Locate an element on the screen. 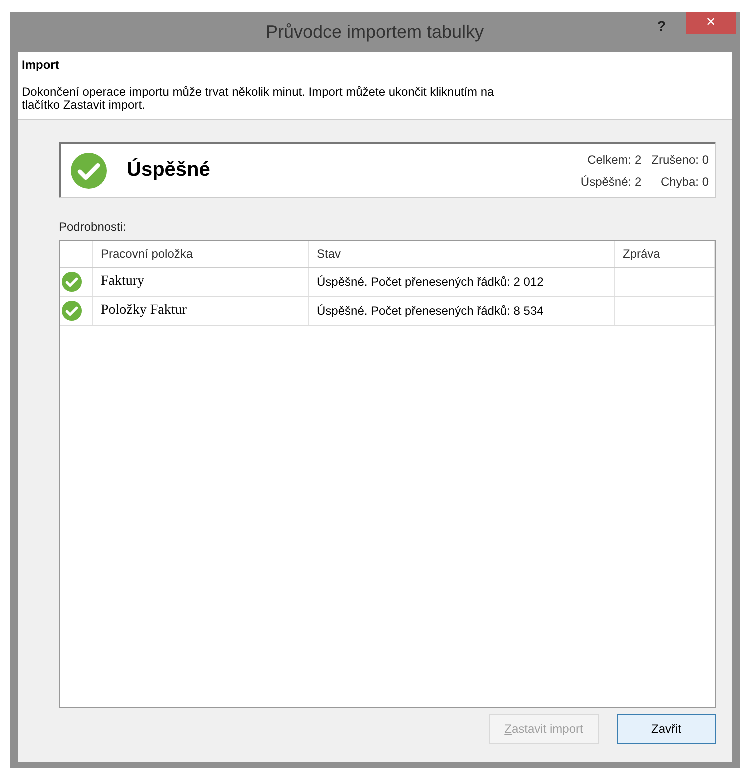 The height and width of the screenshot is (774, 740). count-label: Celkem: 2 is located at coordinates (614, 159).